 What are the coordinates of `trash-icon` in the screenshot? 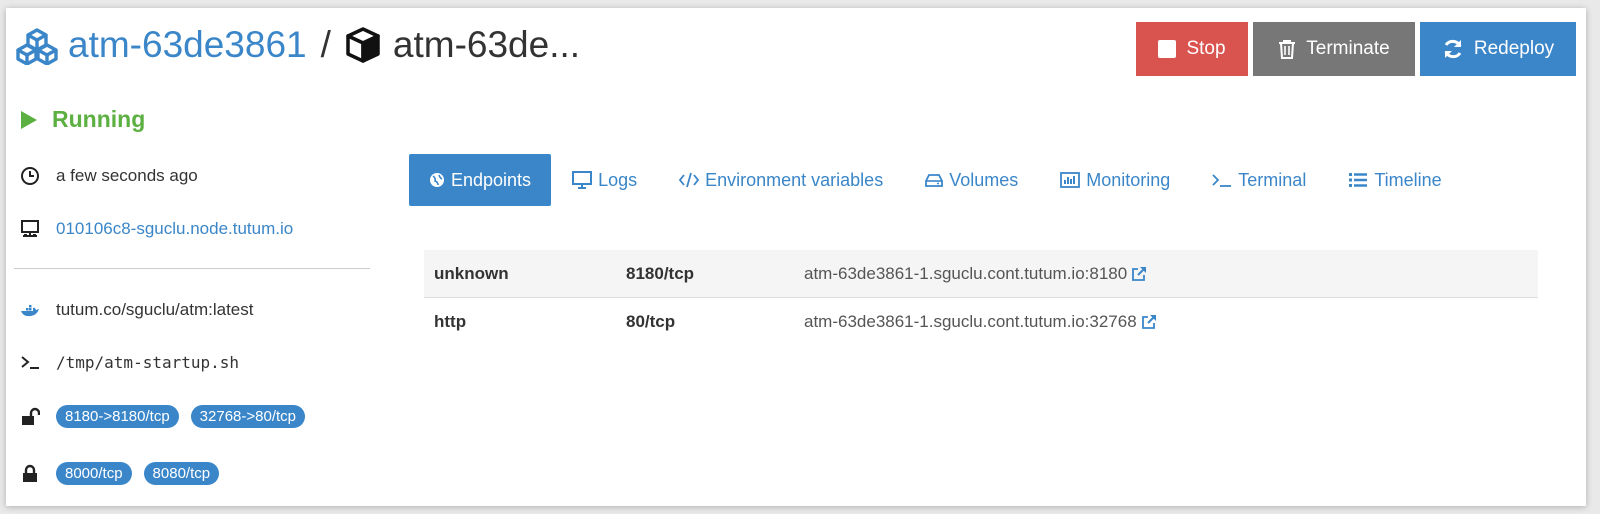 It's located at (1287, 49).